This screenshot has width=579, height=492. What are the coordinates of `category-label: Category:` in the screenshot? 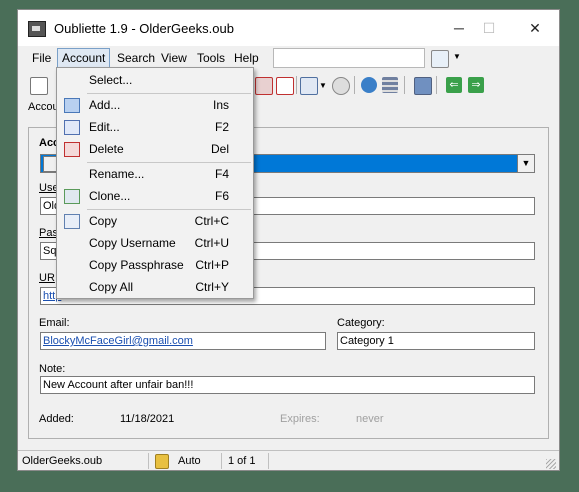 It's located at (361, 323).